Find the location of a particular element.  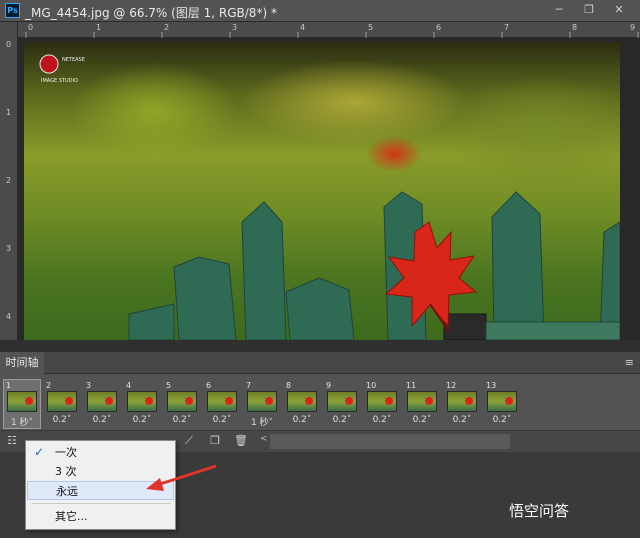

menu-item-label: 一次 is located at coordinates (66, 452).